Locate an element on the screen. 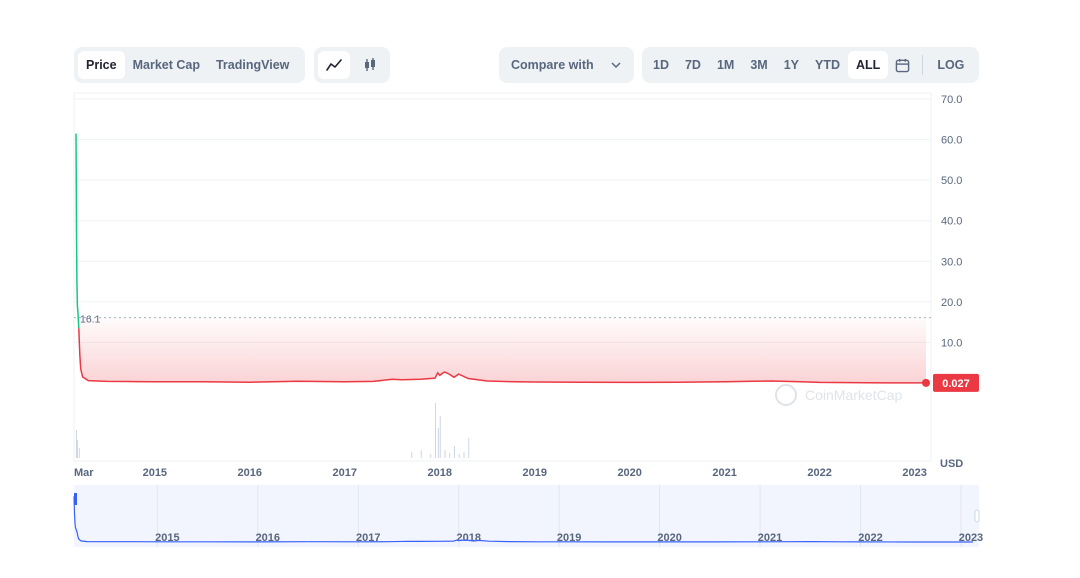  navigator-handle-right is located at coordinates (977, 516).